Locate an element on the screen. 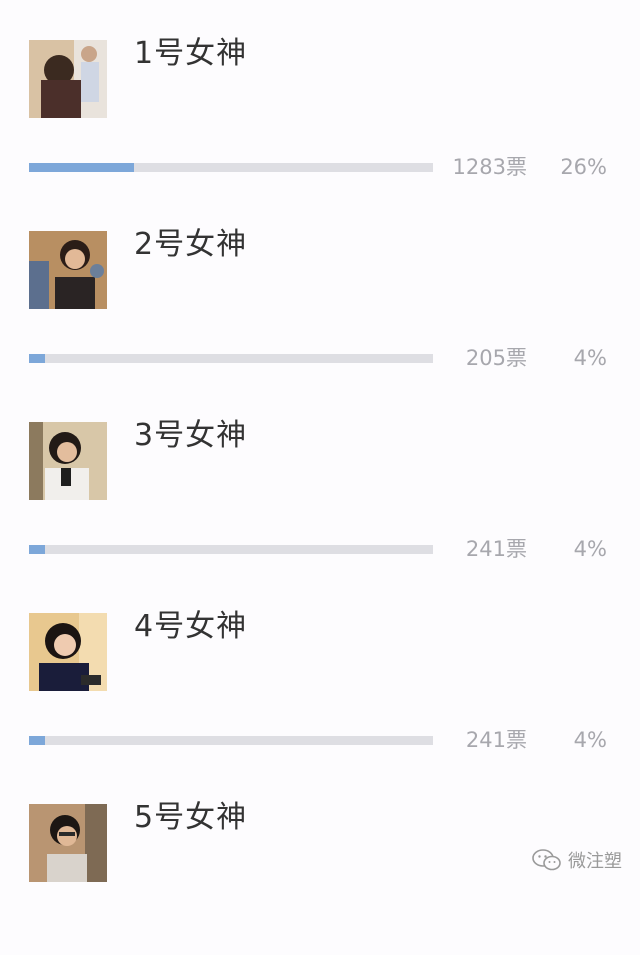 The image size is (640, 955). candidate-name: 1号女神 is located at coordinates (191, 53).